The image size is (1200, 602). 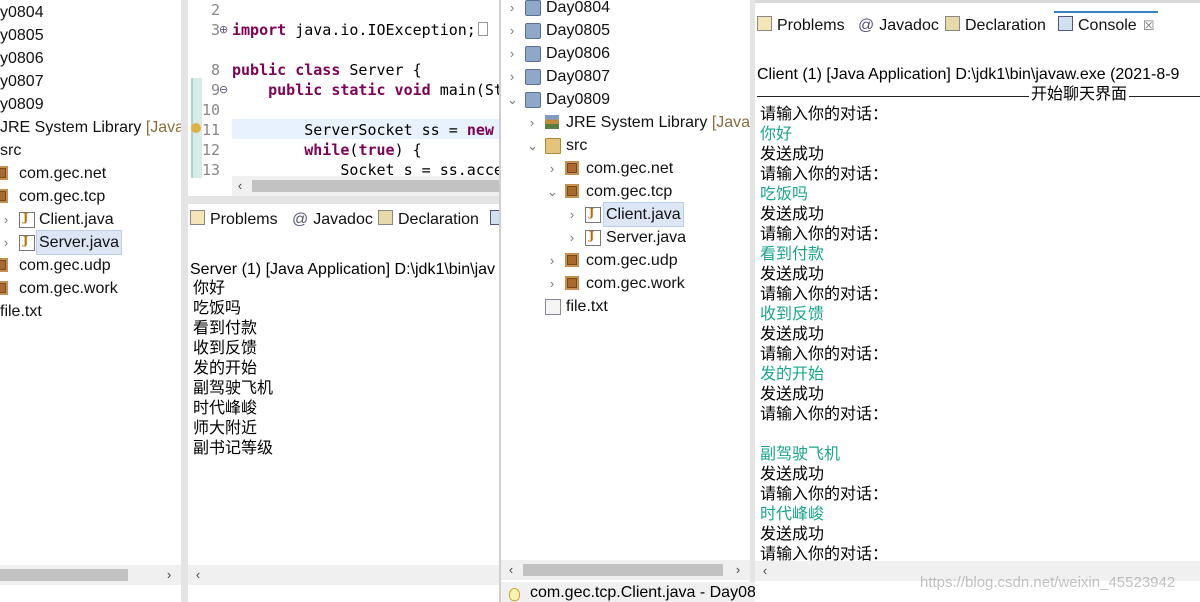 What do you see at coordinates (625, 283) in the screenshot?
I see `tree-package-work: › com.gec.work` at bounding box center [625, 283].